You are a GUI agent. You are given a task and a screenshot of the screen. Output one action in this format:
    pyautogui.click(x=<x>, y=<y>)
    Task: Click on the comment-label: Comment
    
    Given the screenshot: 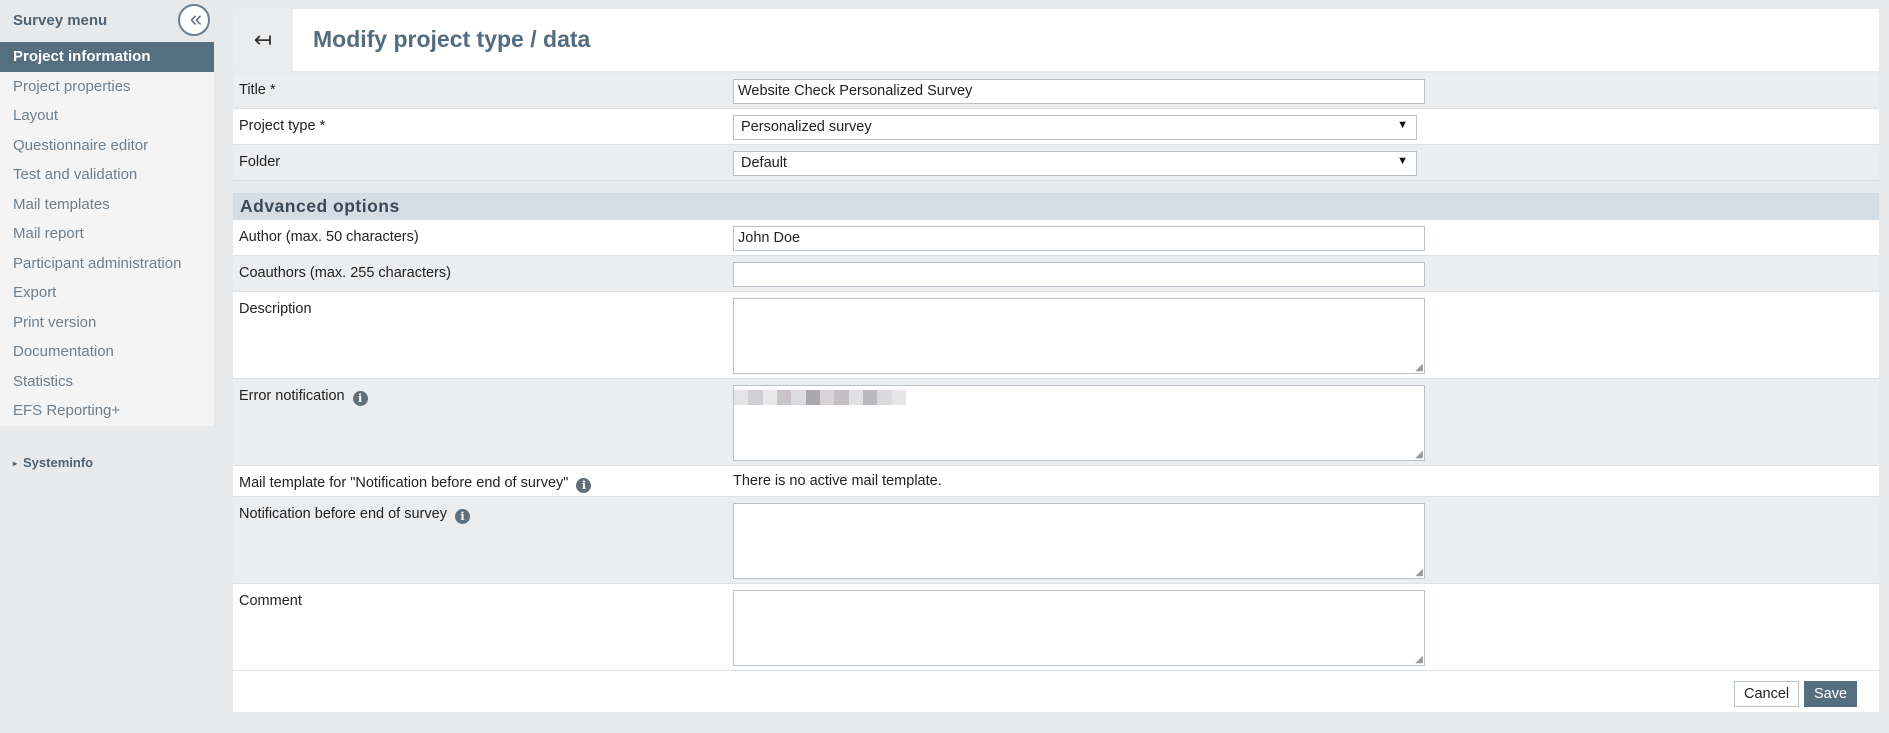 What is the action you would take?
    pyautogui.click(x=270, y=601)
    